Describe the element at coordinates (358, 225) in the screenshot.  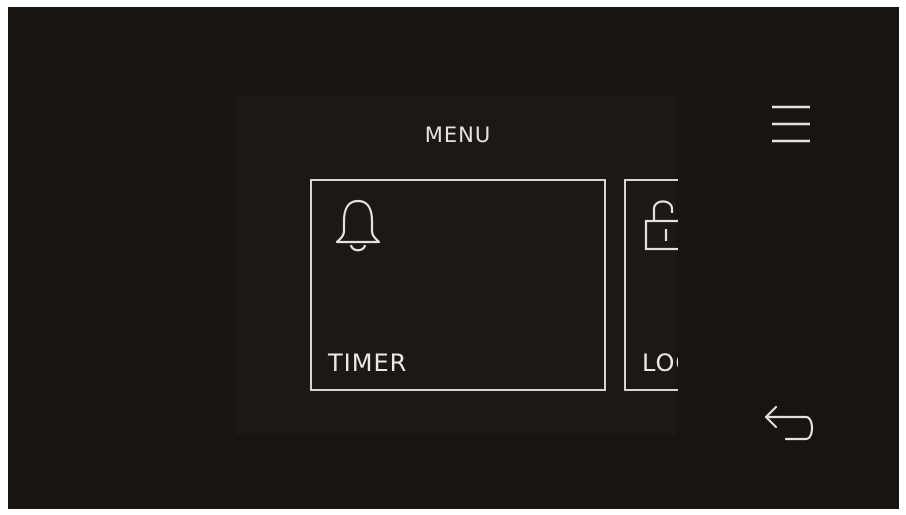
I see `bell-icon` at that location.